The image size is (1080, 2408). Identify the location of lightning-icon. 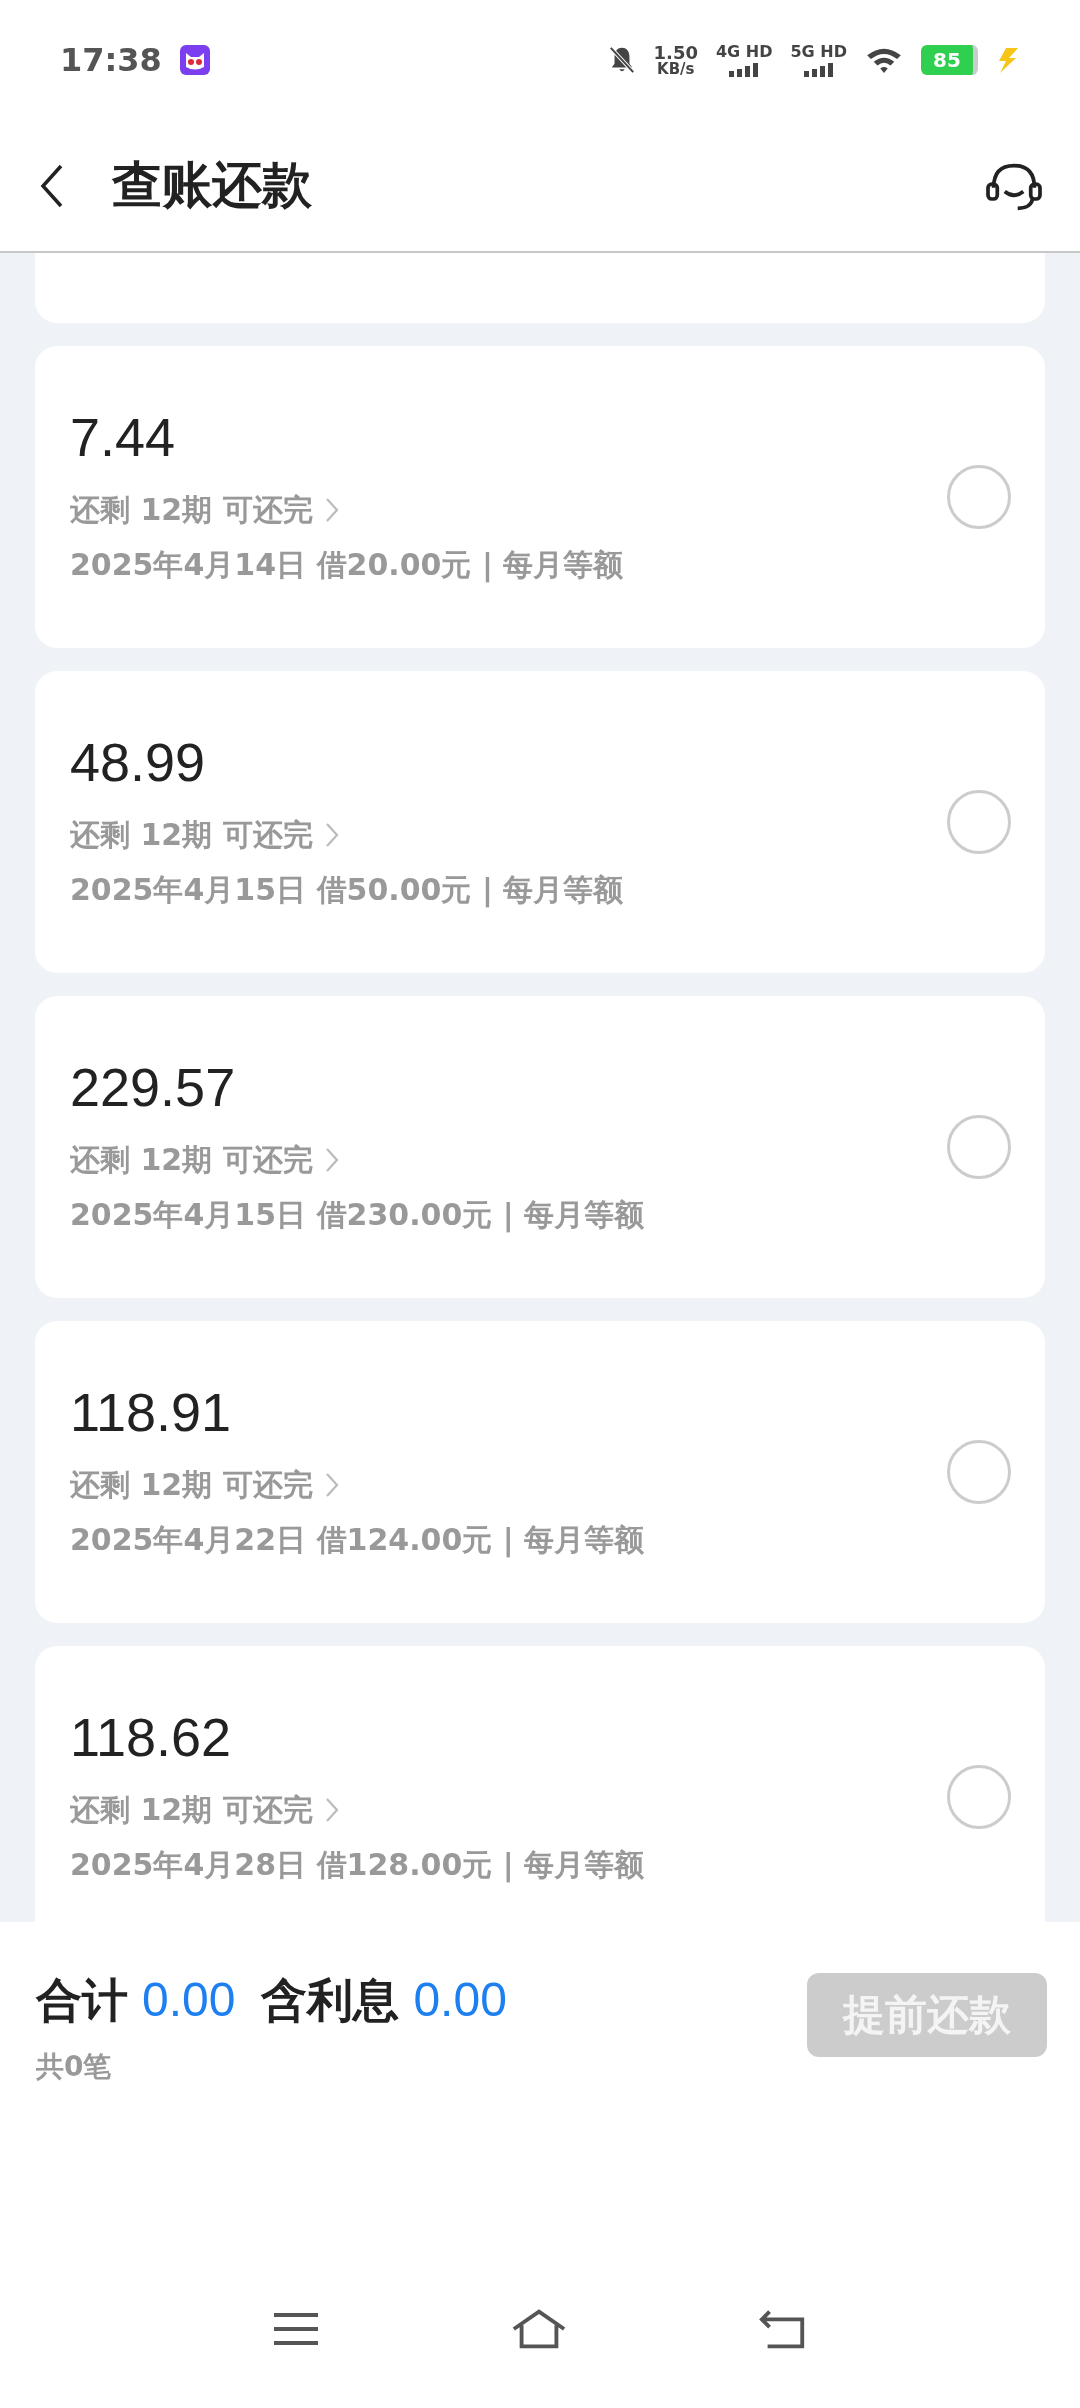
(1008, 60).